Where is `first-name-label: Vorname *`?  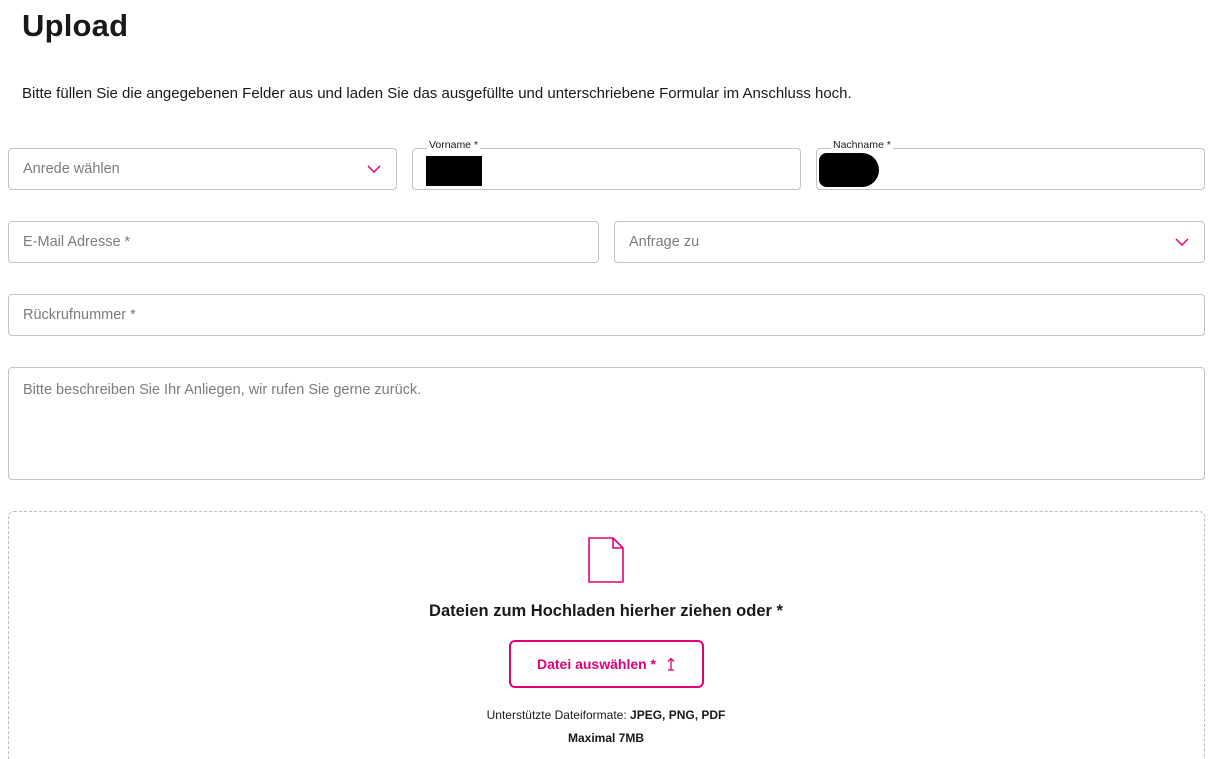 first-name-label: Vorname * is located at coordinates (454, 145).